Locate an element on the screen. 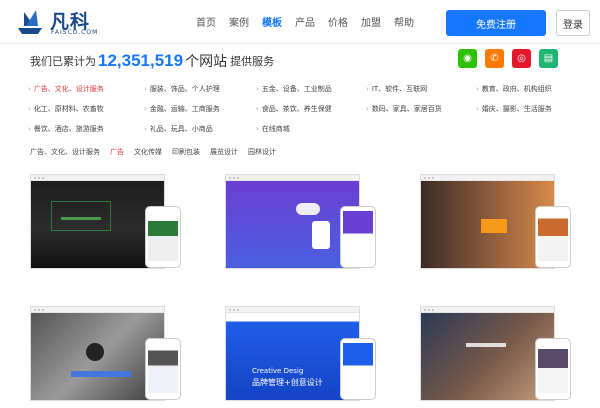  stats-number: 12,351,519 is located at coordinates (141, 60).